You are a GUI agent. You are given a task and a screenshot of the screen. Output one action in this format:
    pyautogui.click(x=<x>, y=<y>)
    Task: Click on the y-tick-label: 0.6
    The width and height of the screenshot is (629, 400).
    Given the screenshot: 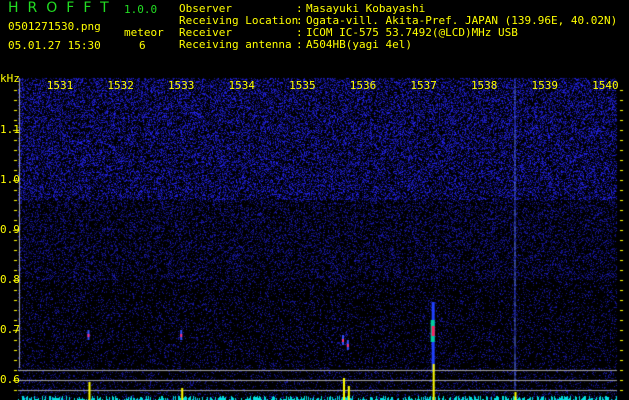 What is the action you would take?
    pyautogui.click(x=10, y=379)
    